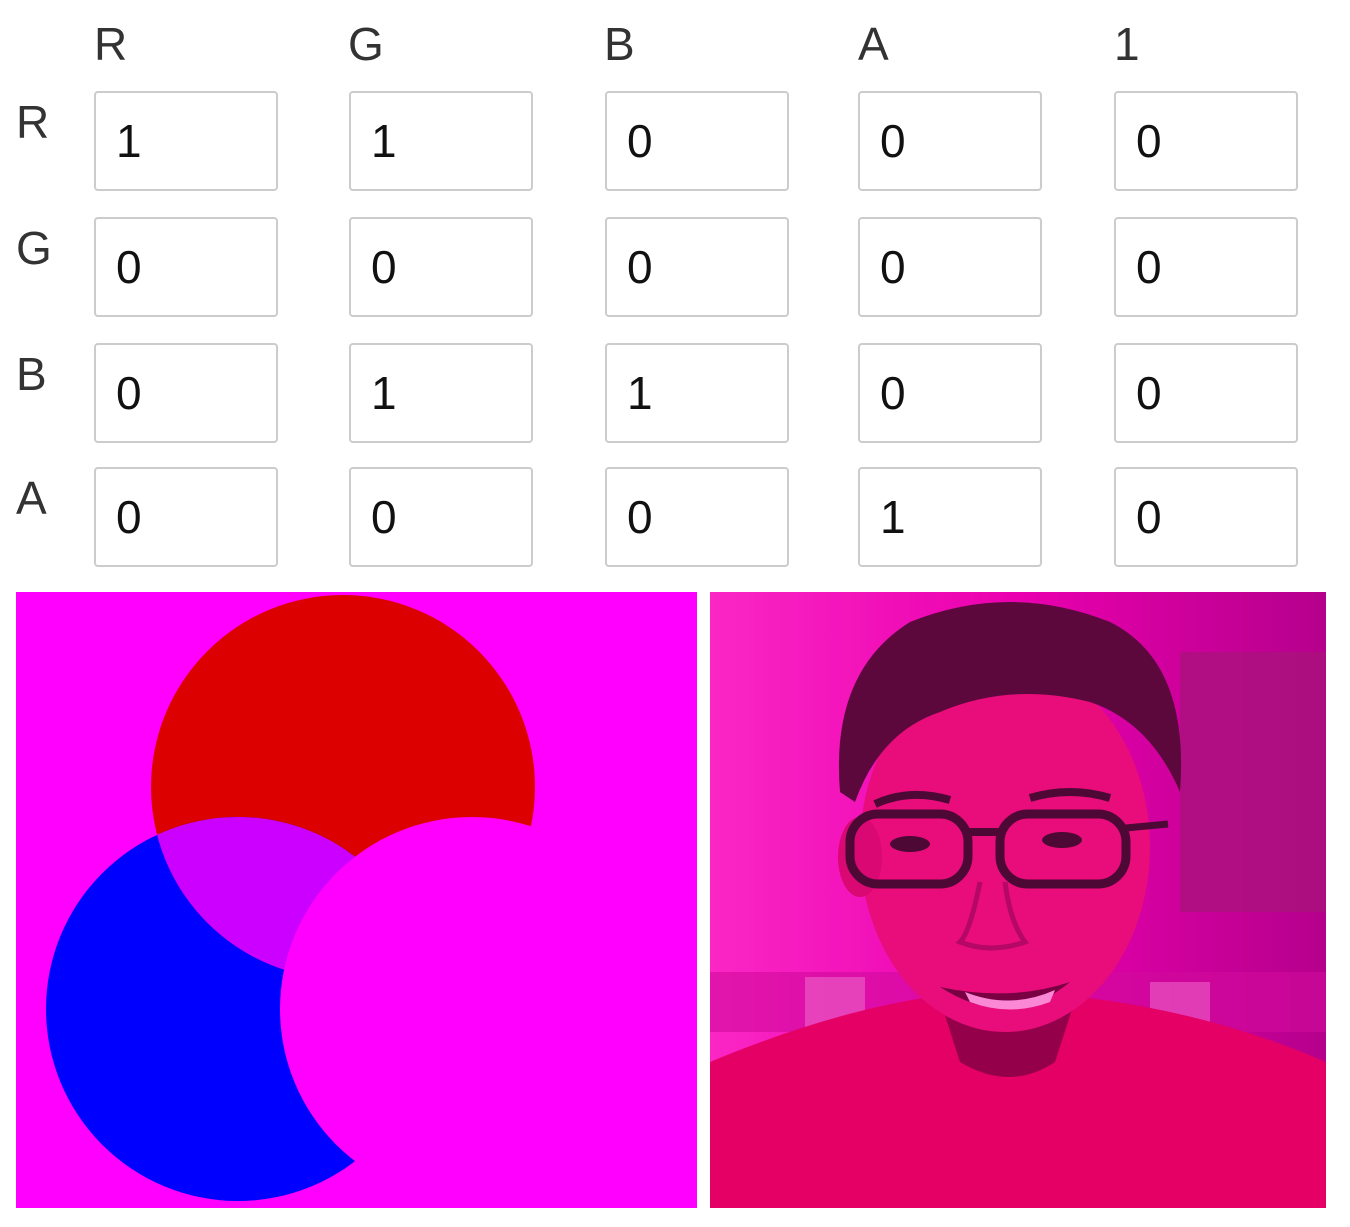 This screenshot has height=1227, width=1350. What do you see at coordinates (472, 1009) in the screenshot?
I see `venn-green-circle` at bounding box center [472, 1009].